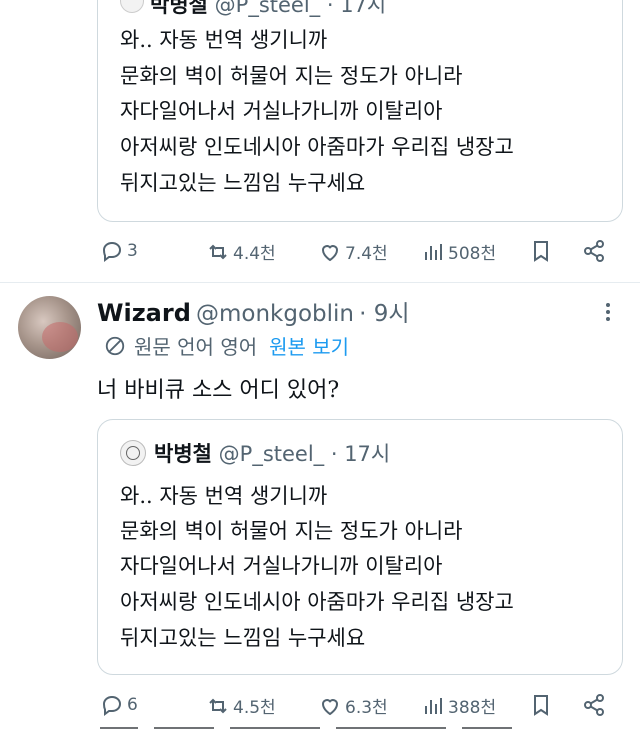  What do you see at coordinates (275, 314) in the screenshot?
I see `author-handle: @monkgoblin` at bounding box center [275, 314].